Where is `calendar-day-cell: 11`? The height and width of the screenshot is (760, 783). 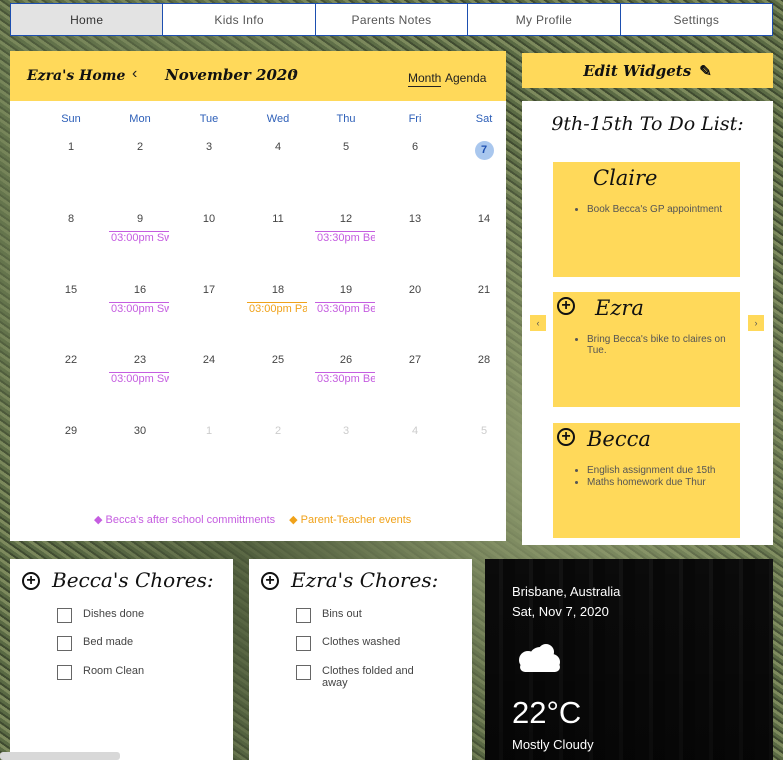
calendar-day-cell: 11 is located at coordinates (278, 219).